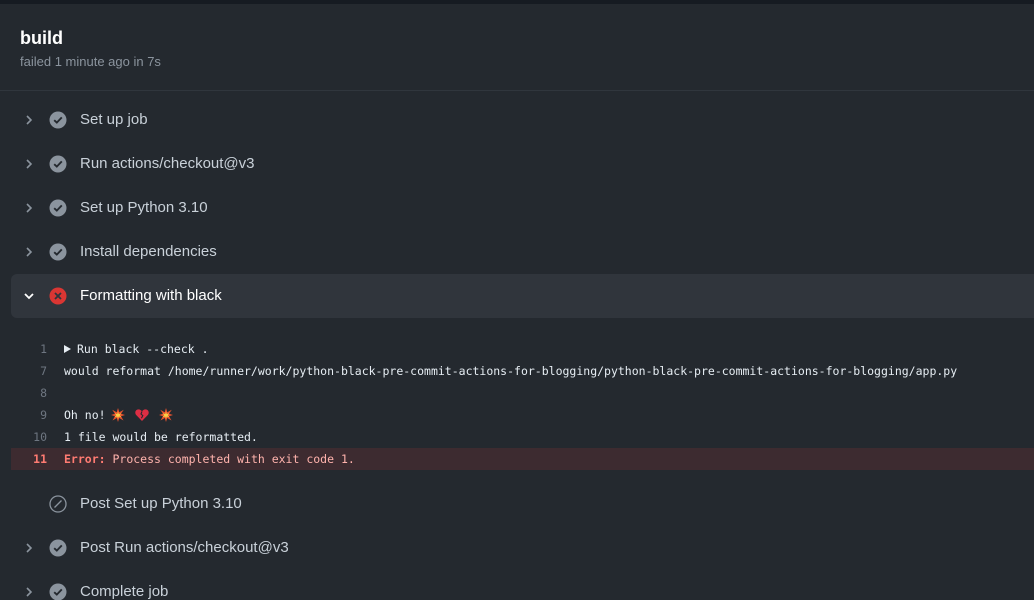 The width and height of the screenshot is (1034, 600). Describe the element at coordinates (517, 437) in the screenshot. I see `log-line: 10 1 file would be reformatted.` at that location.